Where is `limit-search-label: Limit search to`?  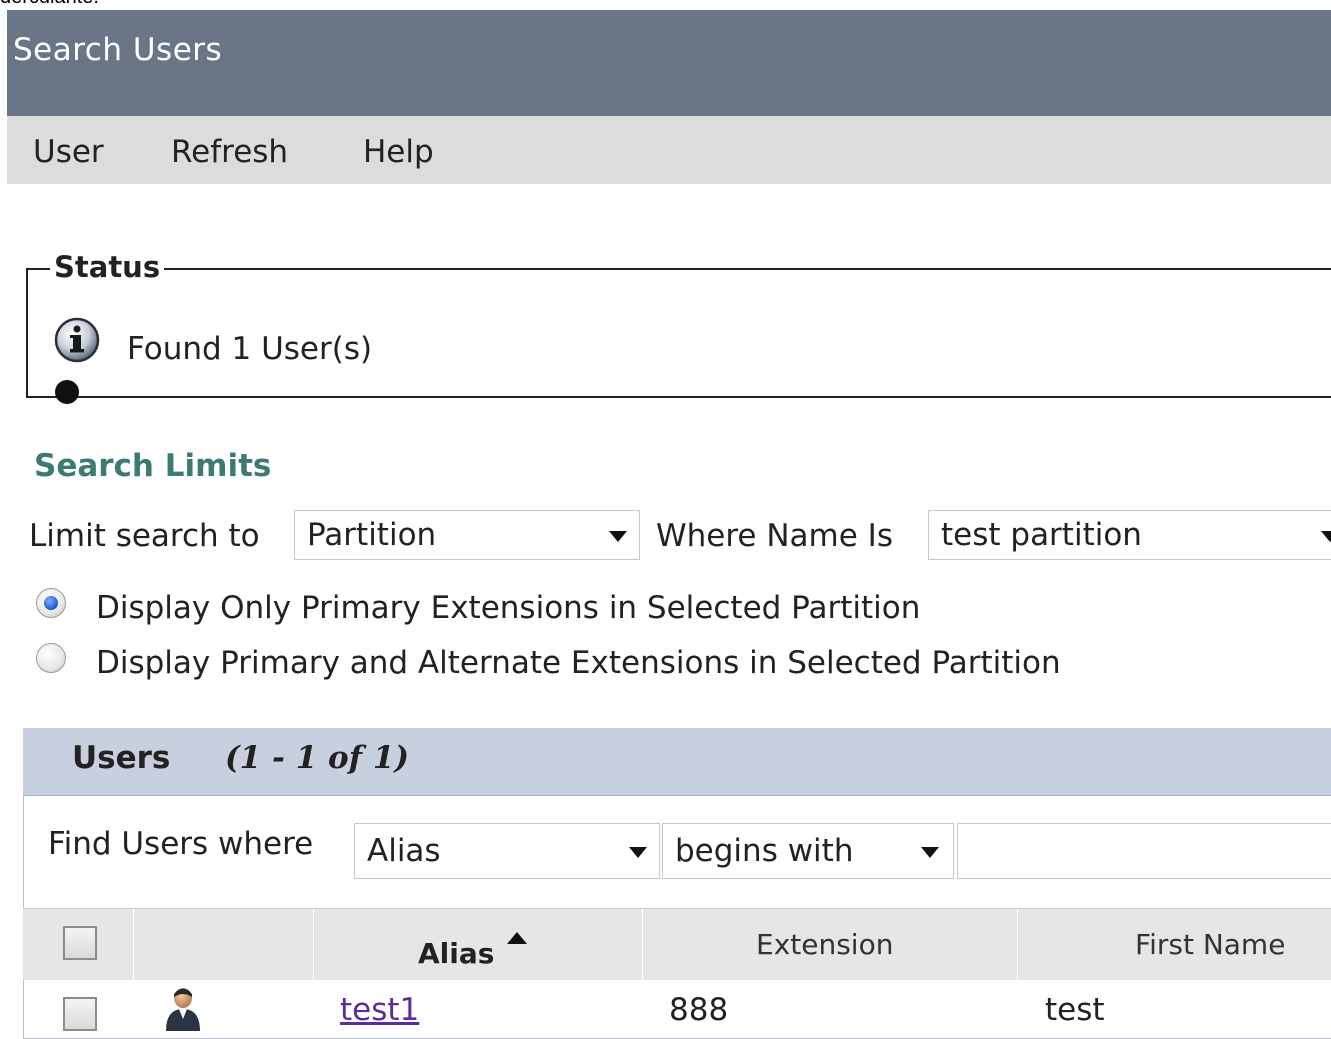
limit-search-label: Limit search to is located at coordinates (144, 536).